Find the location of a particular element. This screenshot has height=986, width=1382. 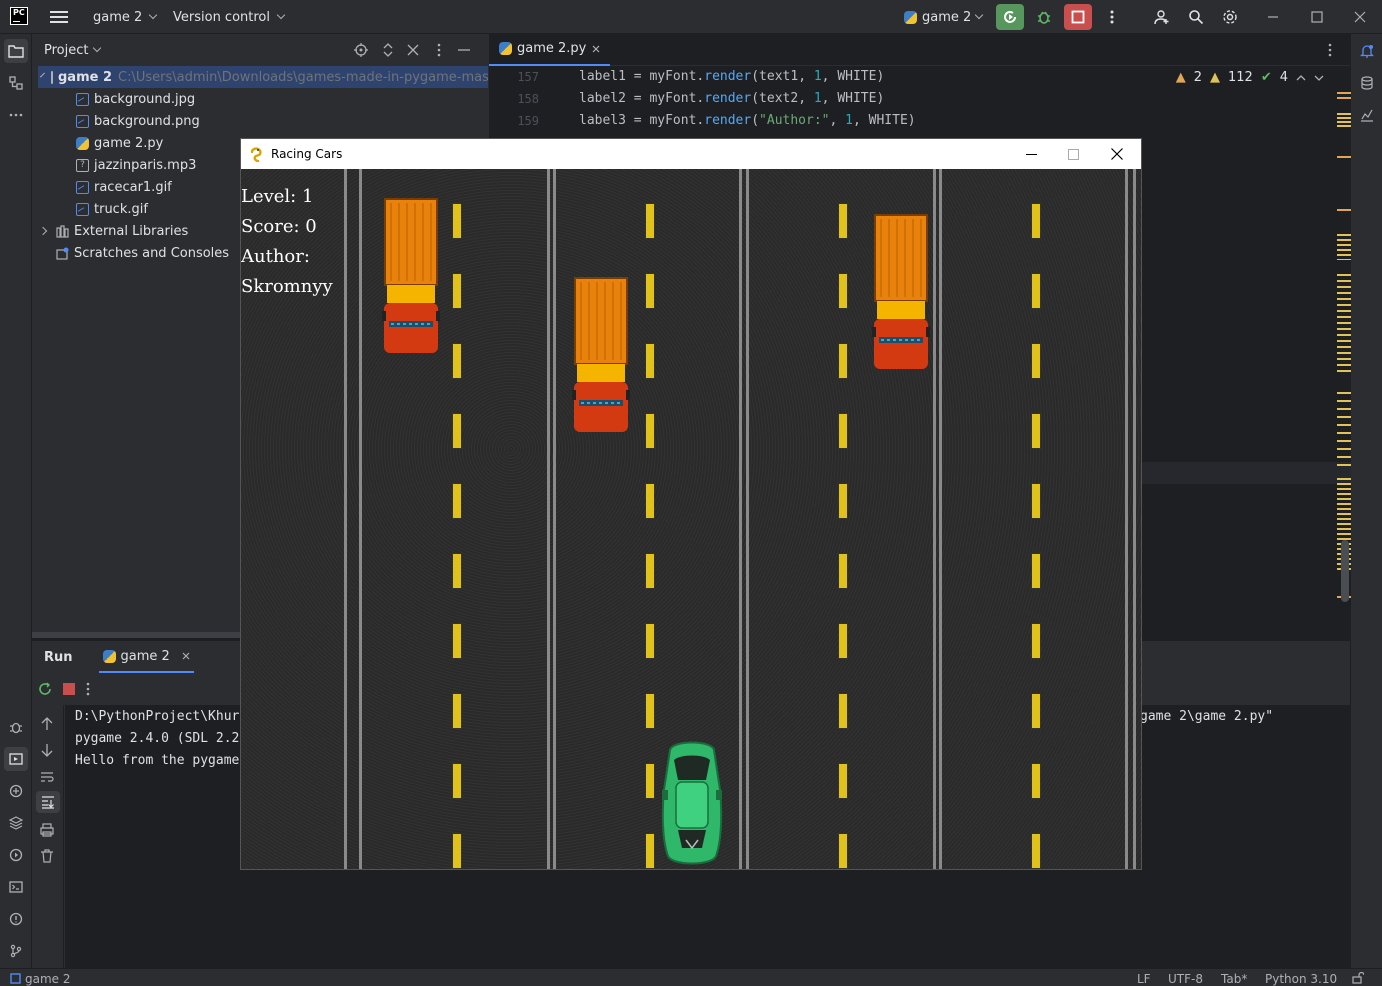

scroll-mark is located at coordinates (1344, 247).